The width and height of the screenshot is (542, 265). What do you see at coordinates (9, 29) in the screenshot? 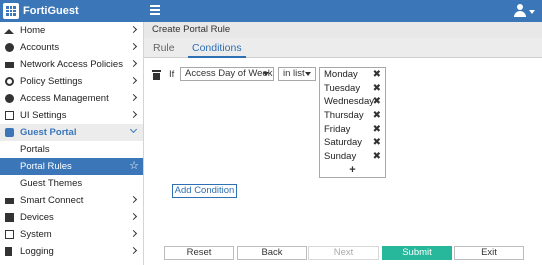
I see `home-icon` at bounding box center [9, 29].